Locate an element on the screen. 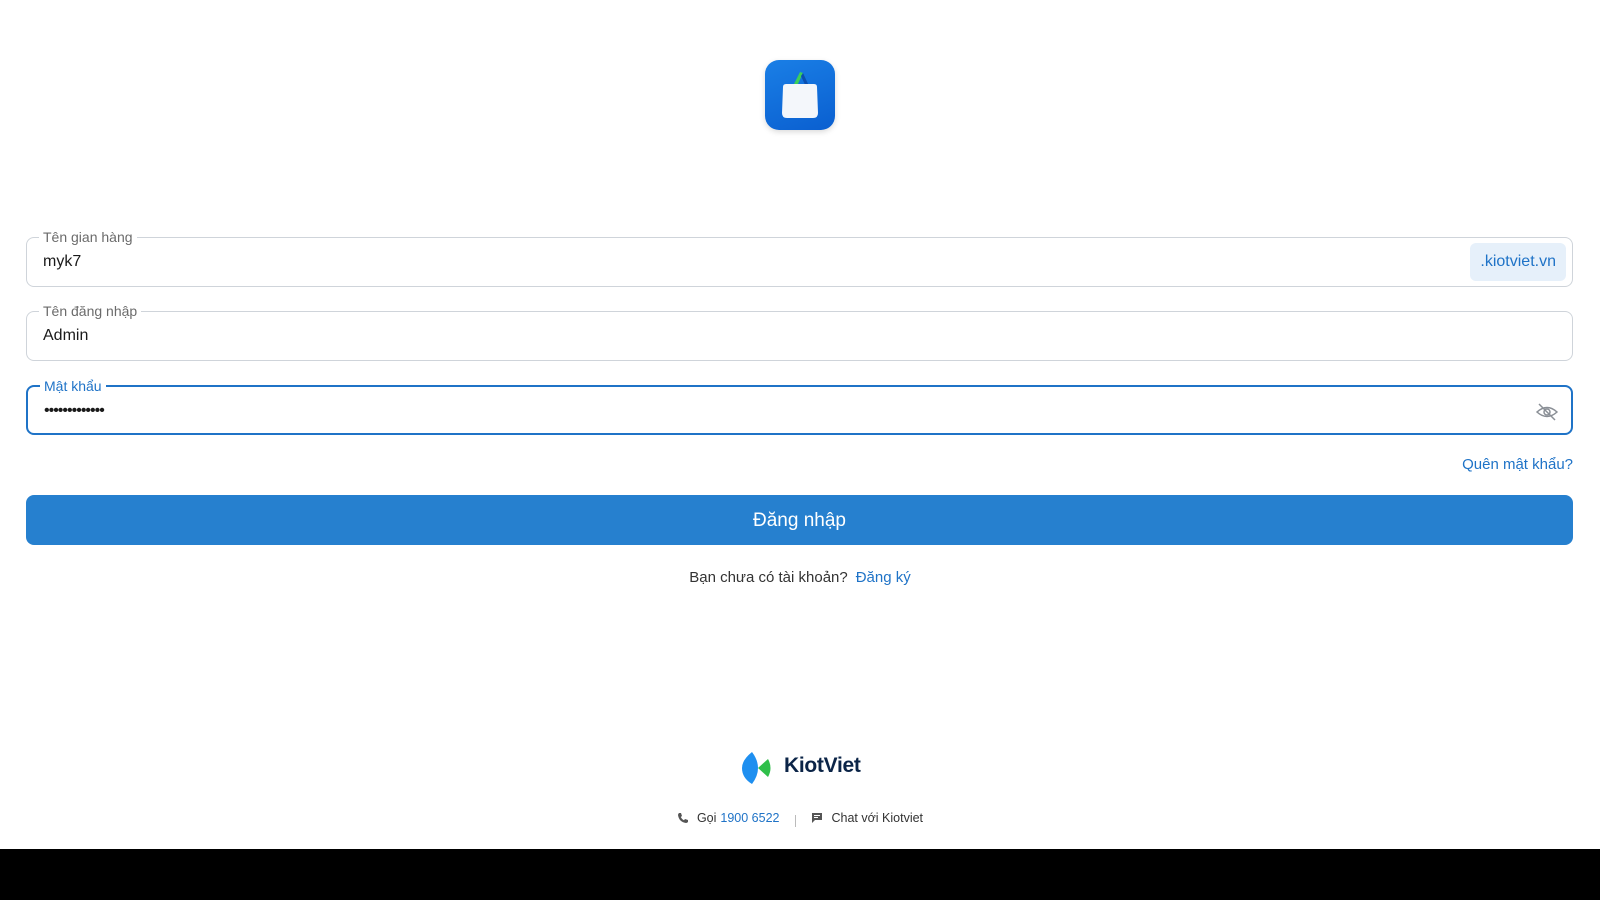 The height and width of the screenshot is (900, 1600). password-input: ••••••••••••• is located at coordinates (74, 411).